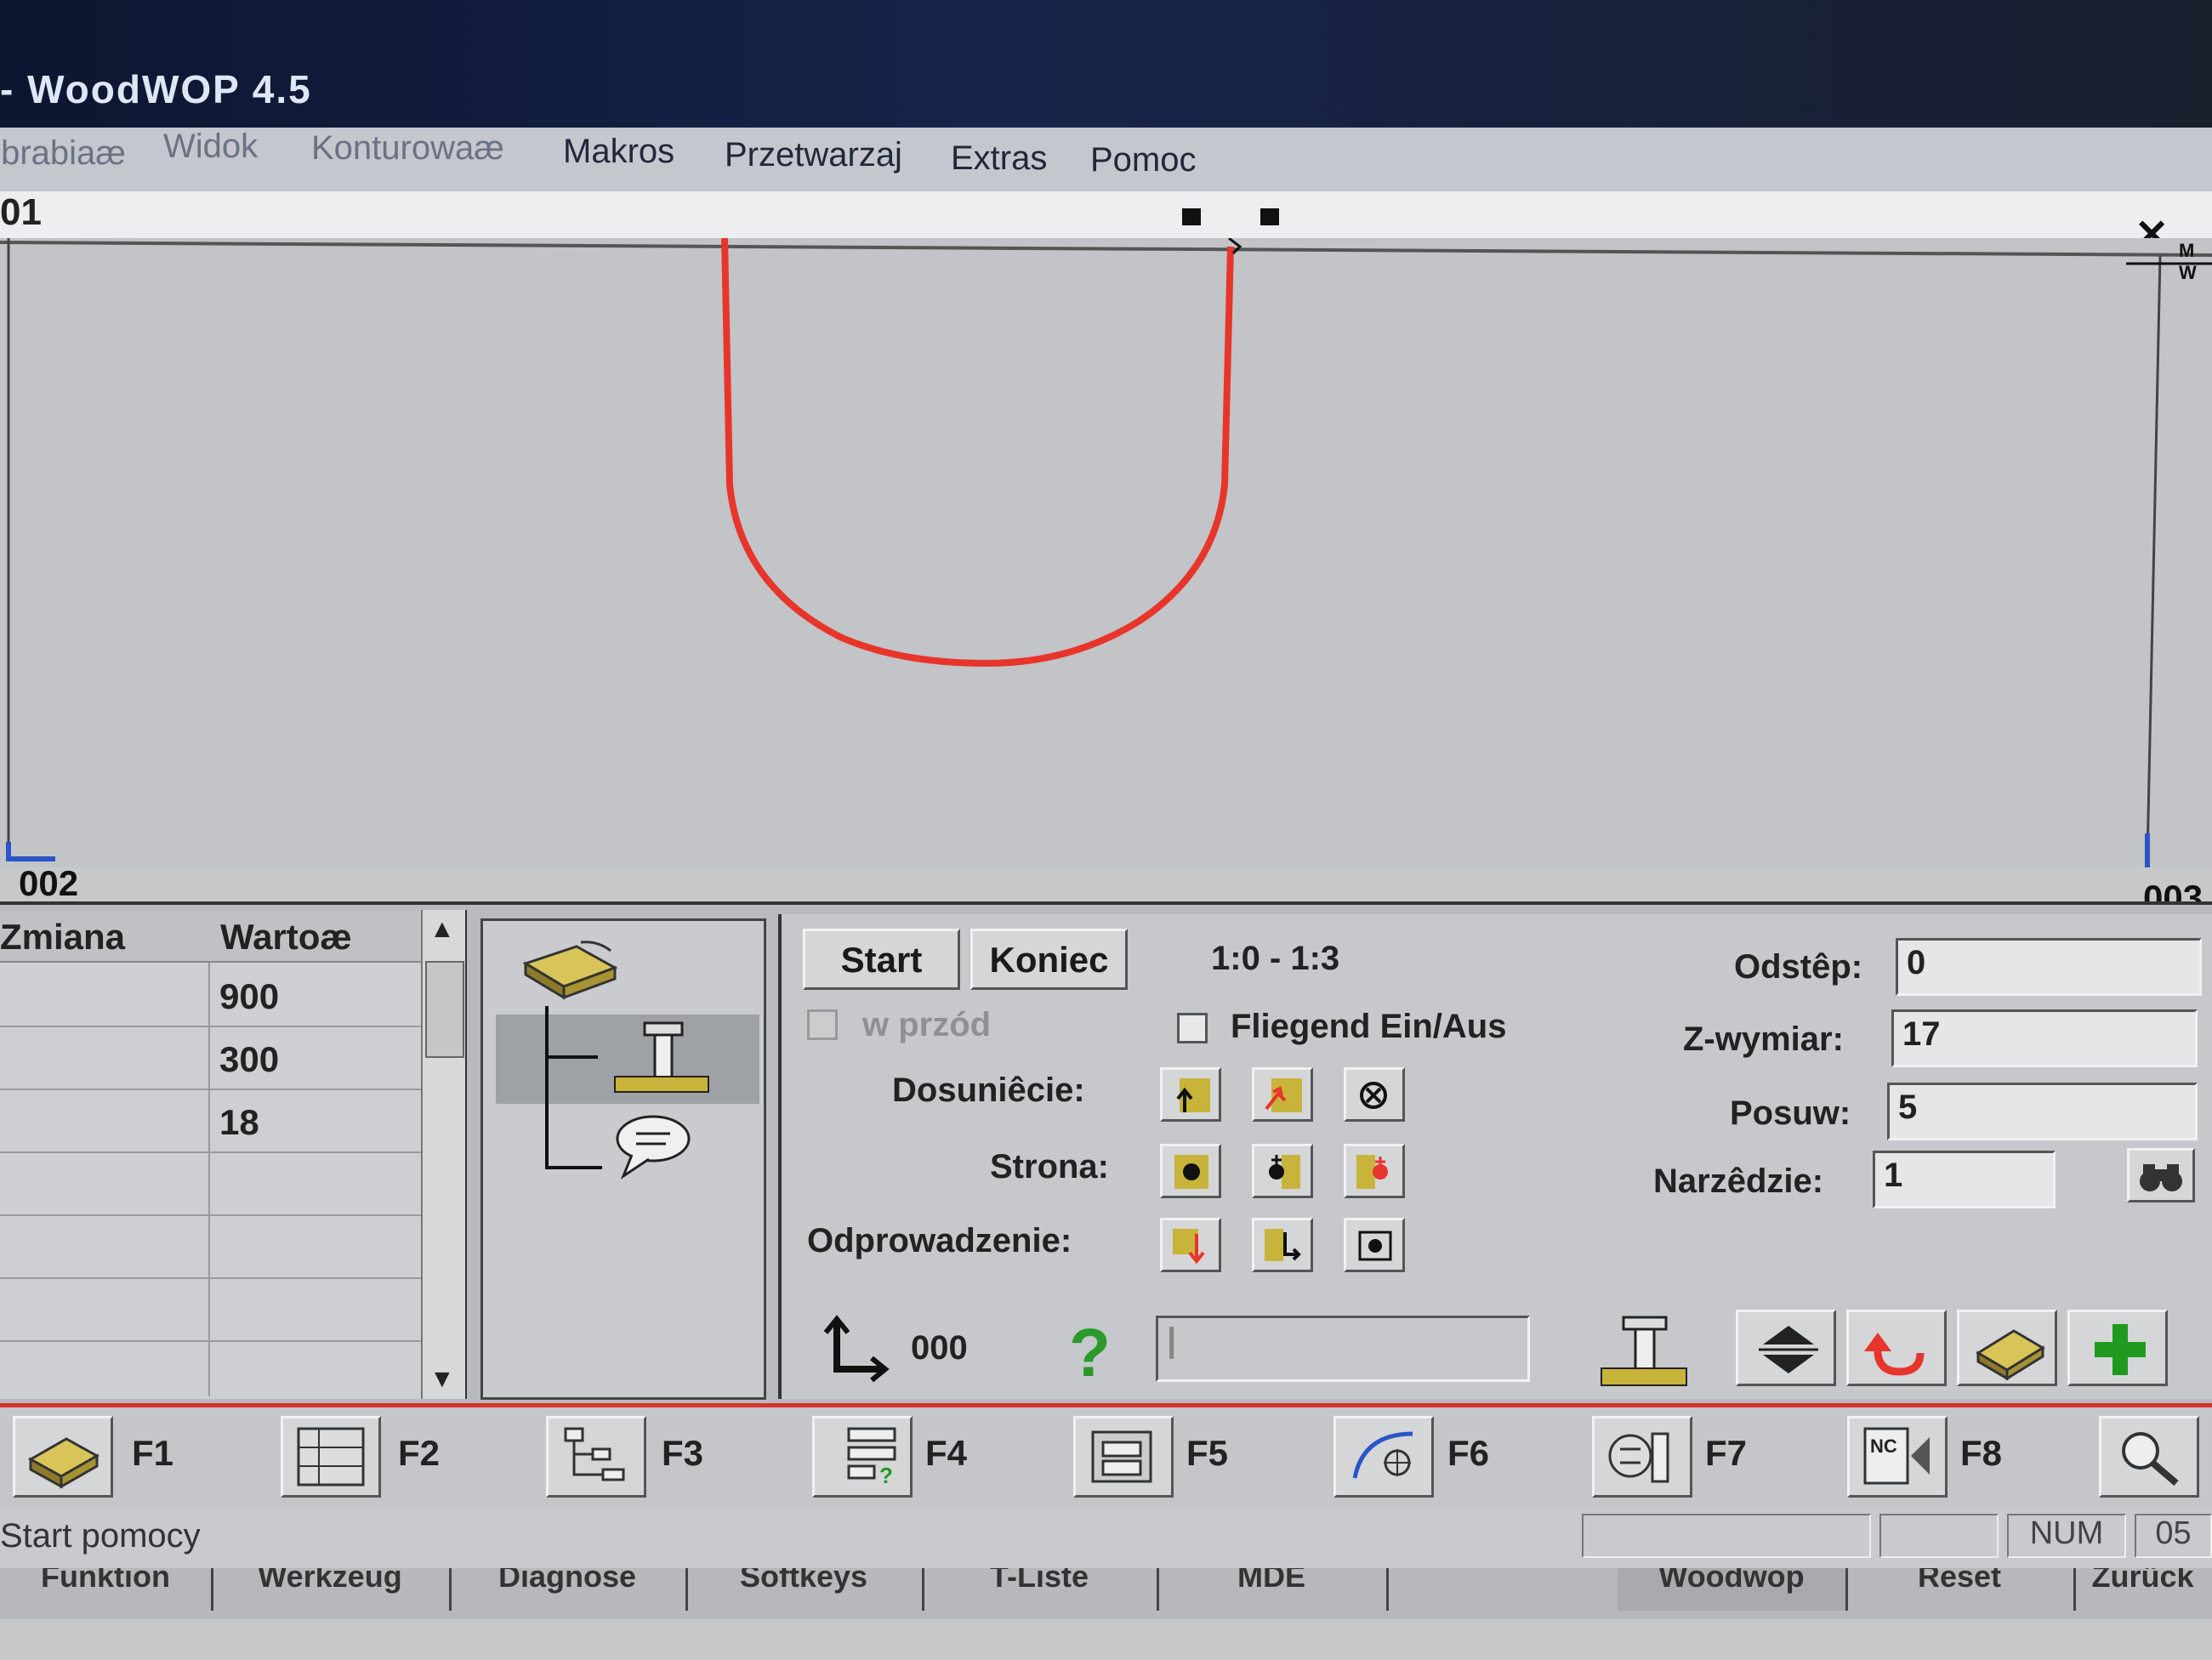 This screenshot has height=1660, width=2212. Describe the element at coordinates (1982, 1453) in the screenshot. I see `f8-label: F8` at that location.